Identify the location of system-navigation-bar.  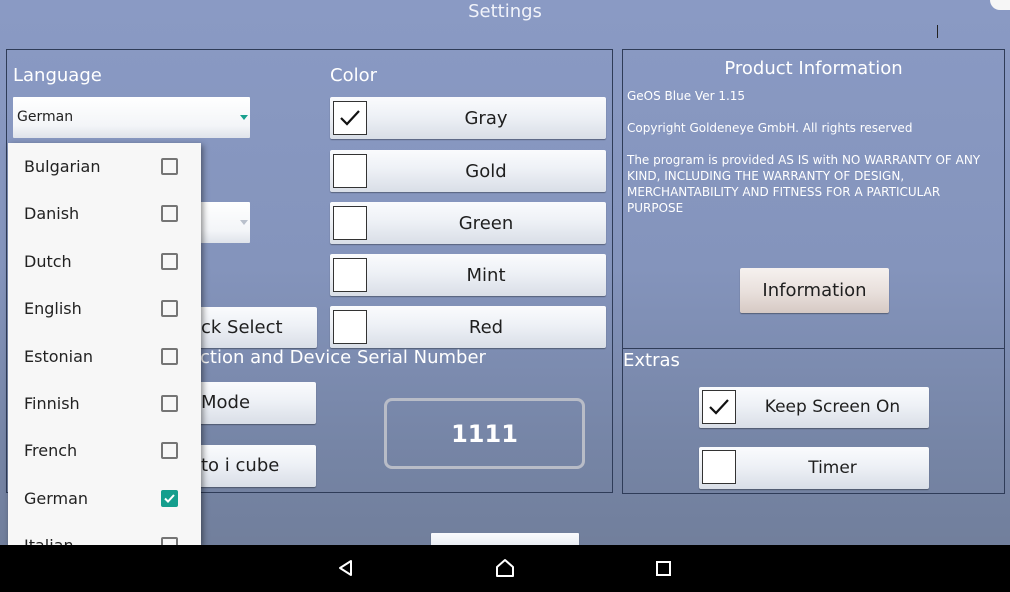
(505, 568).